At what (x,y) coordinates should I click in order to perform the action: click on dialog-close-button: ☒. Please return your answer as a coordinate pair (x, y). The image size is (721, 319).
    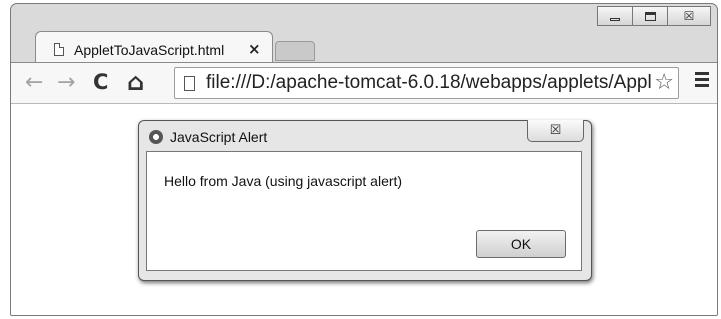
    Looking at the image, I should click on (555, 131).